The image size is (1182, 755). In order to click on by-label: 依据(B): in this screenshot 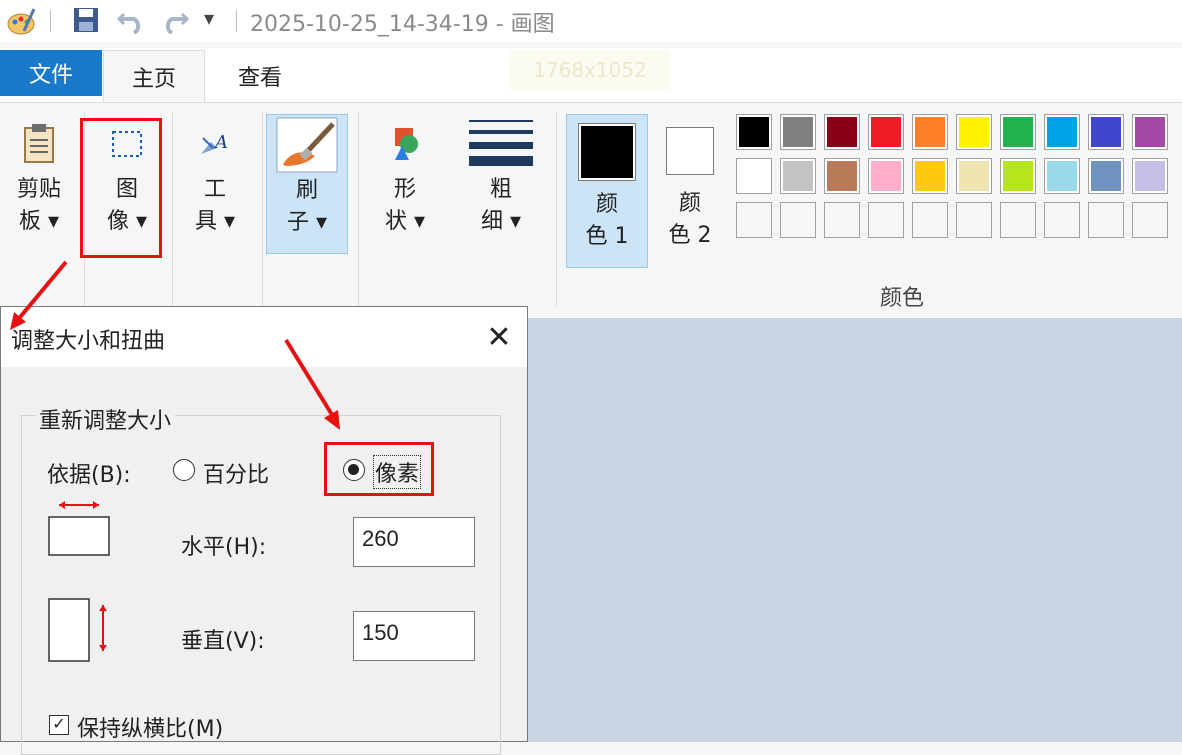, I will do `click(89, 475)`.